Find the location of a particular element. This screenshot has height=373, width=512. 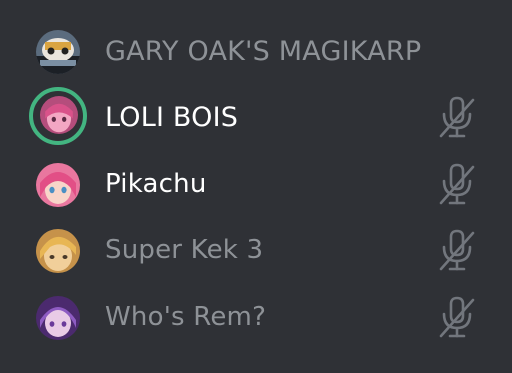

member-name: Pikachu is located at coordinates (156, 184).